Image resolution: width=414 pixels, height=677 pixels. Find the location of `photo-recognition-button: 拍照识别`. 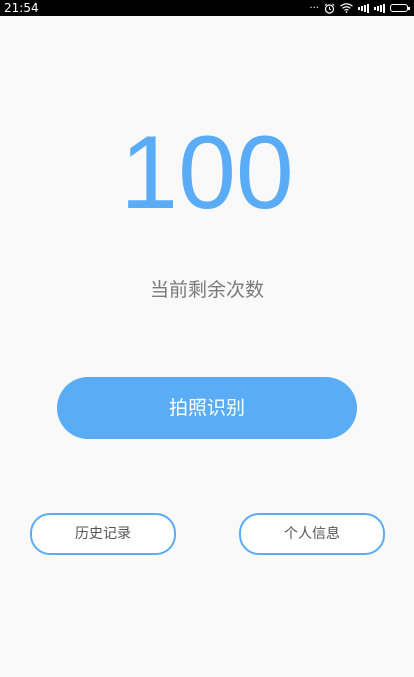

photo-recognition-button: 拍照识别 is located at coordinates (207, 408).